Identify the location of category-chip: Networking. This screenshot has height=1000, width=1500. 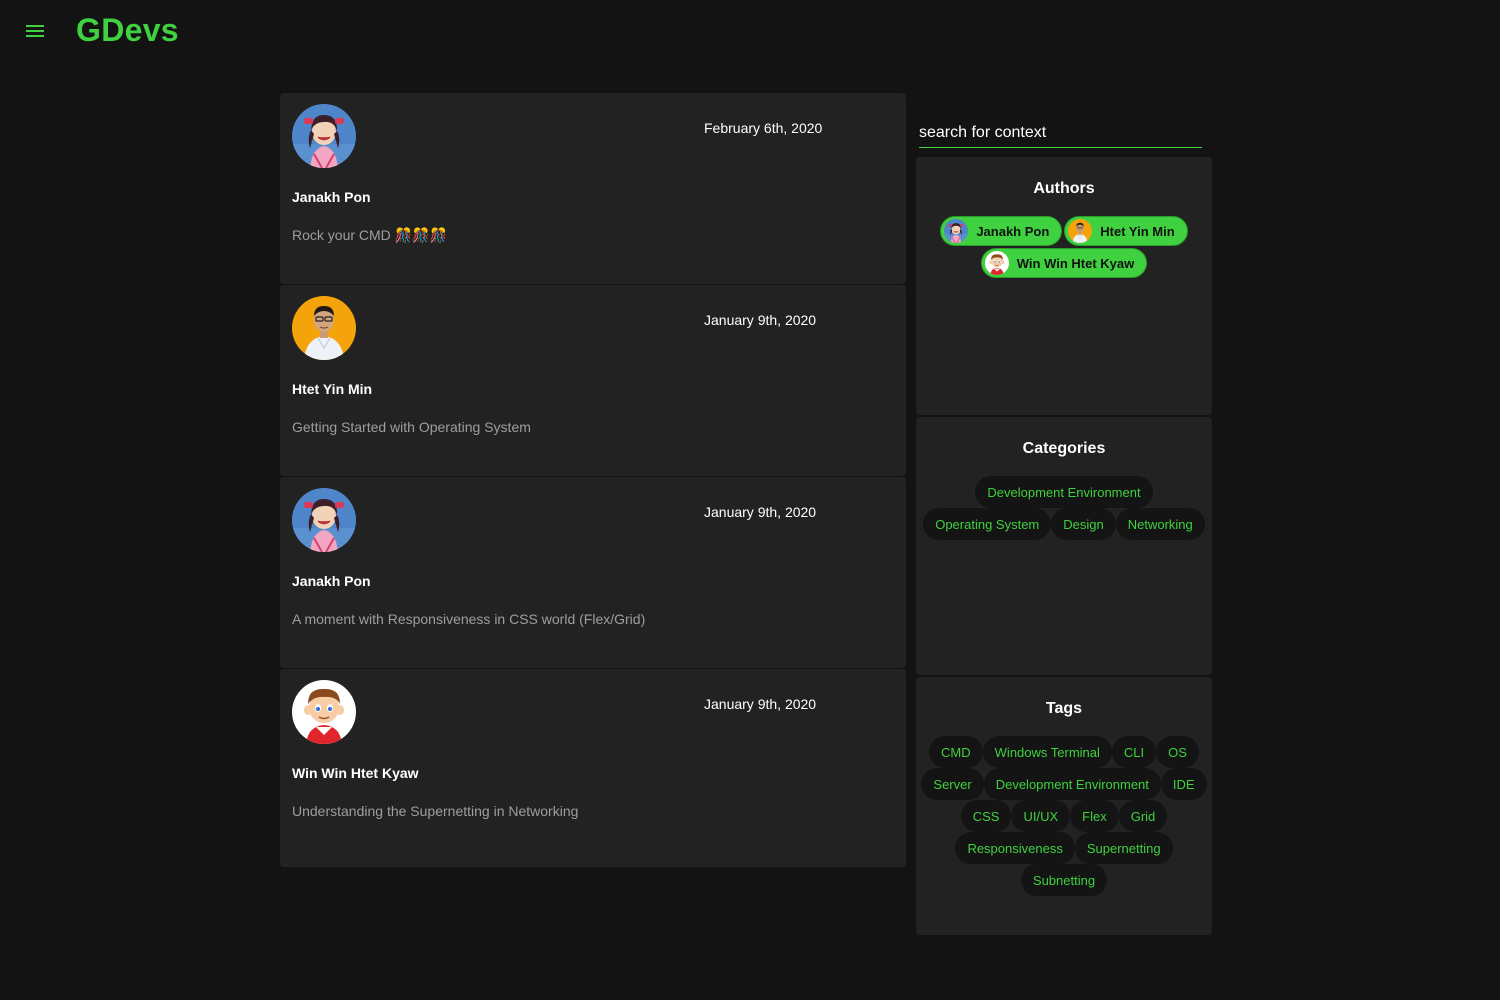
(1160, 524).